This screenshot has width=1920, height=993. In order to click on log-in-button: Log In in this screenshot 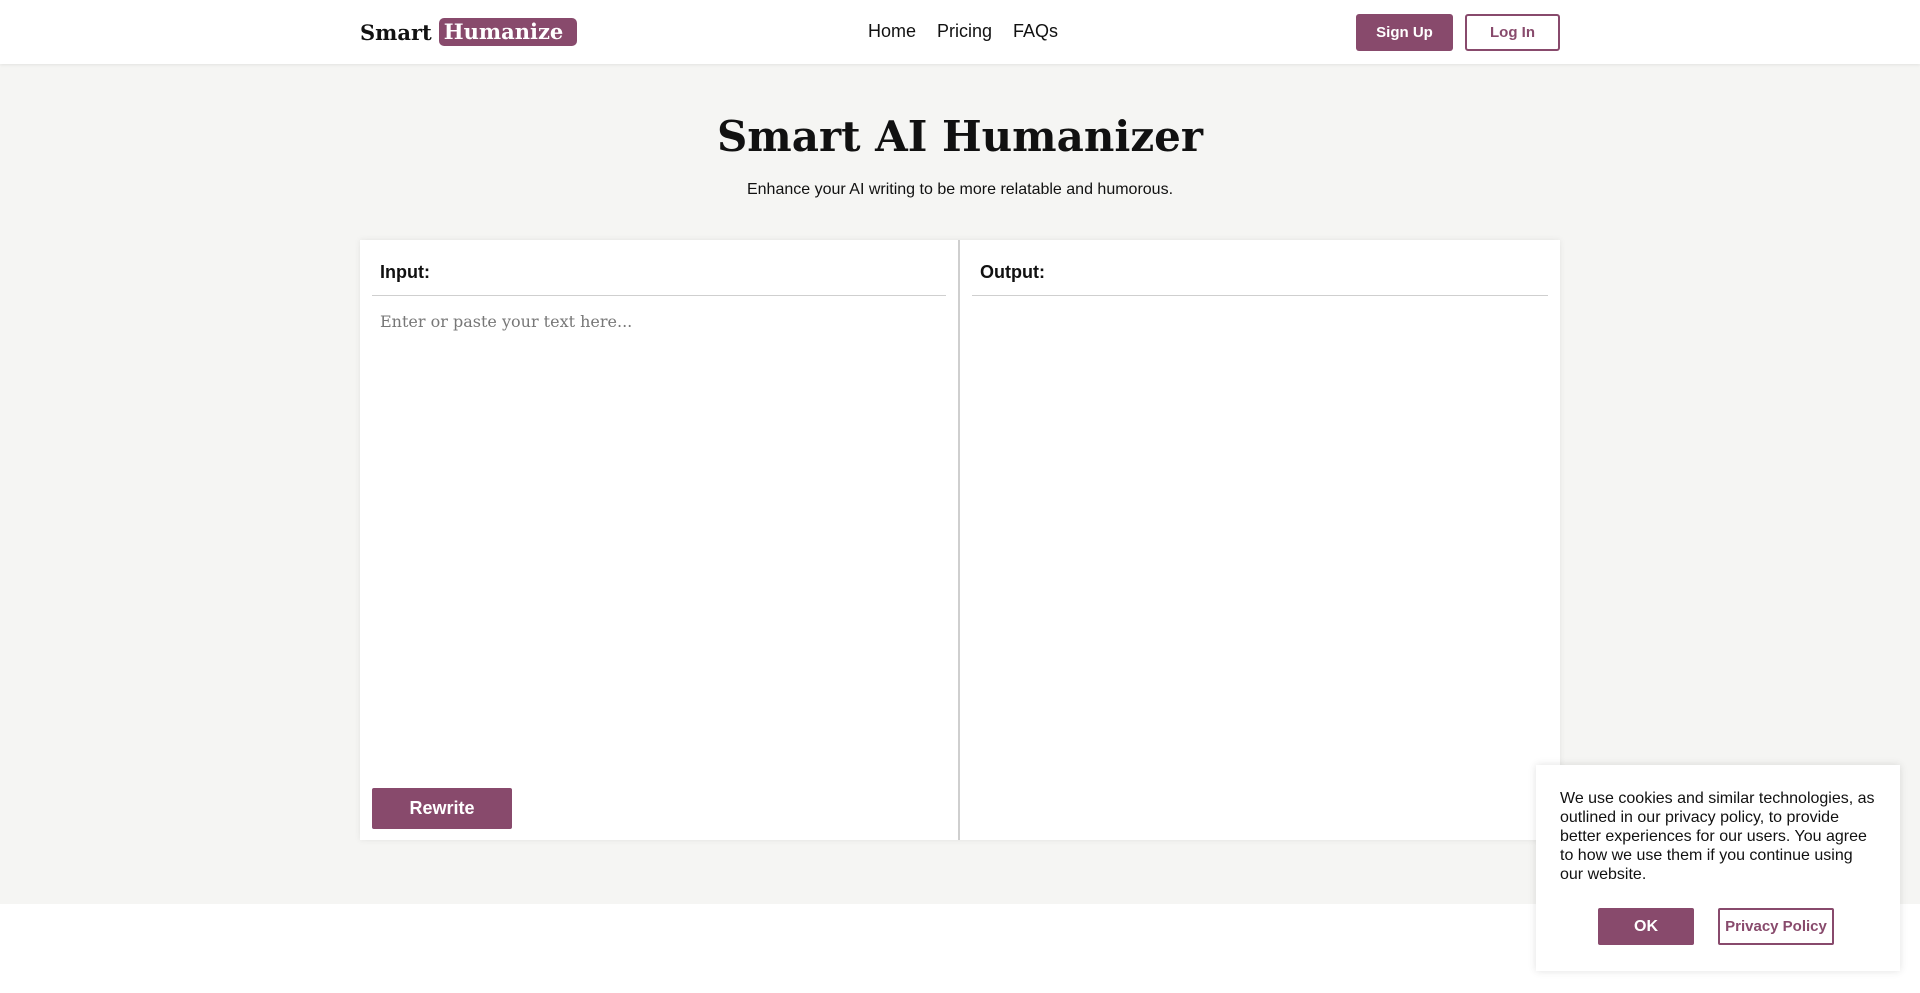, I will do `click(1512, 32)`.